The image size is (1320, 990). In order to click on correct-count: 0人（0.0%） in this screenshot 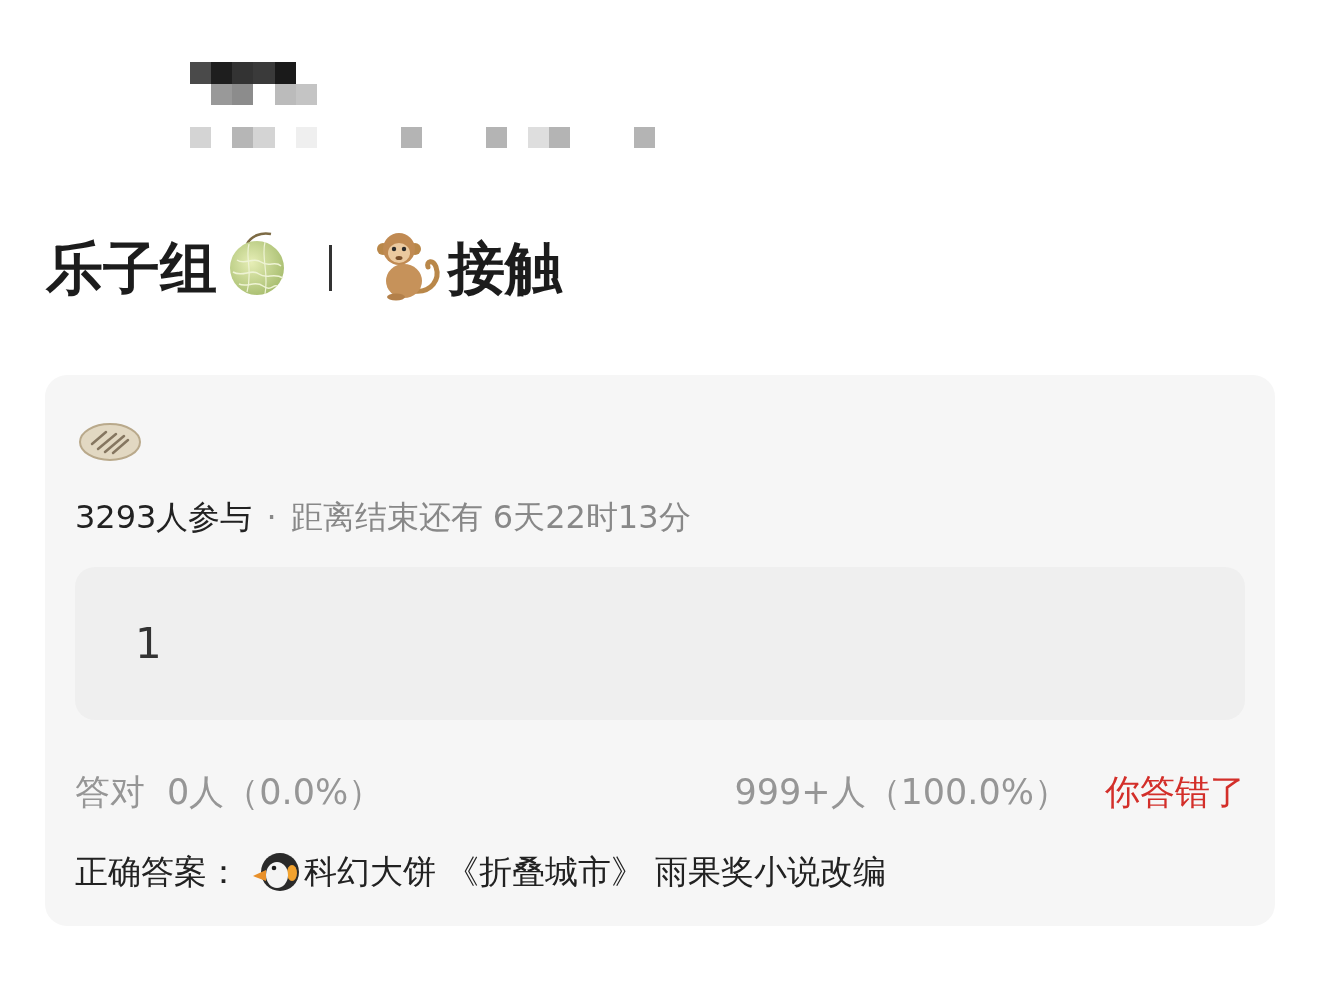, I will do `click(275, 792)`.